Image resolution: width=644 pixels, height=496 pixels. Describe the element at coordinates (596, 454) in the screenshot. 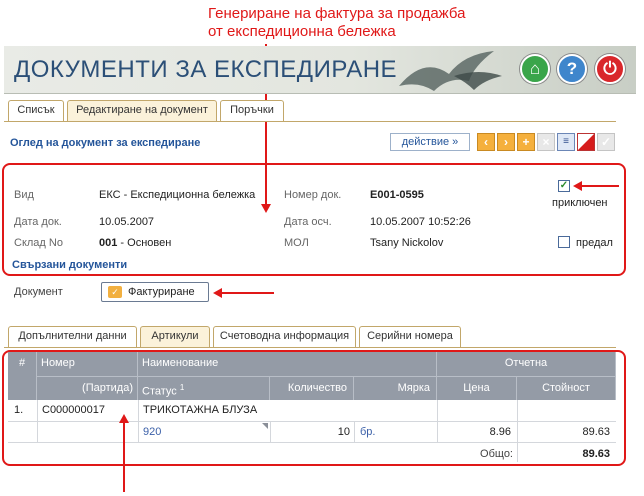

I see `total-value: 89.63` at that location.